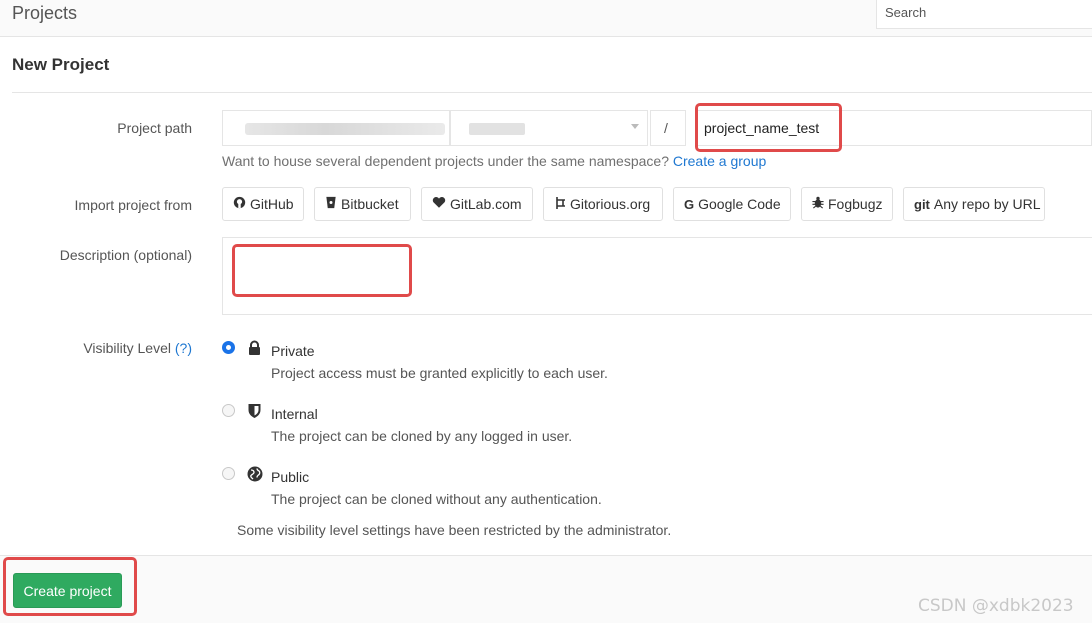 This screenshot has width=1092, height=623. Describe the element at coordinates (255, 474) in the screenshot. I see `globe-icon` at that location.